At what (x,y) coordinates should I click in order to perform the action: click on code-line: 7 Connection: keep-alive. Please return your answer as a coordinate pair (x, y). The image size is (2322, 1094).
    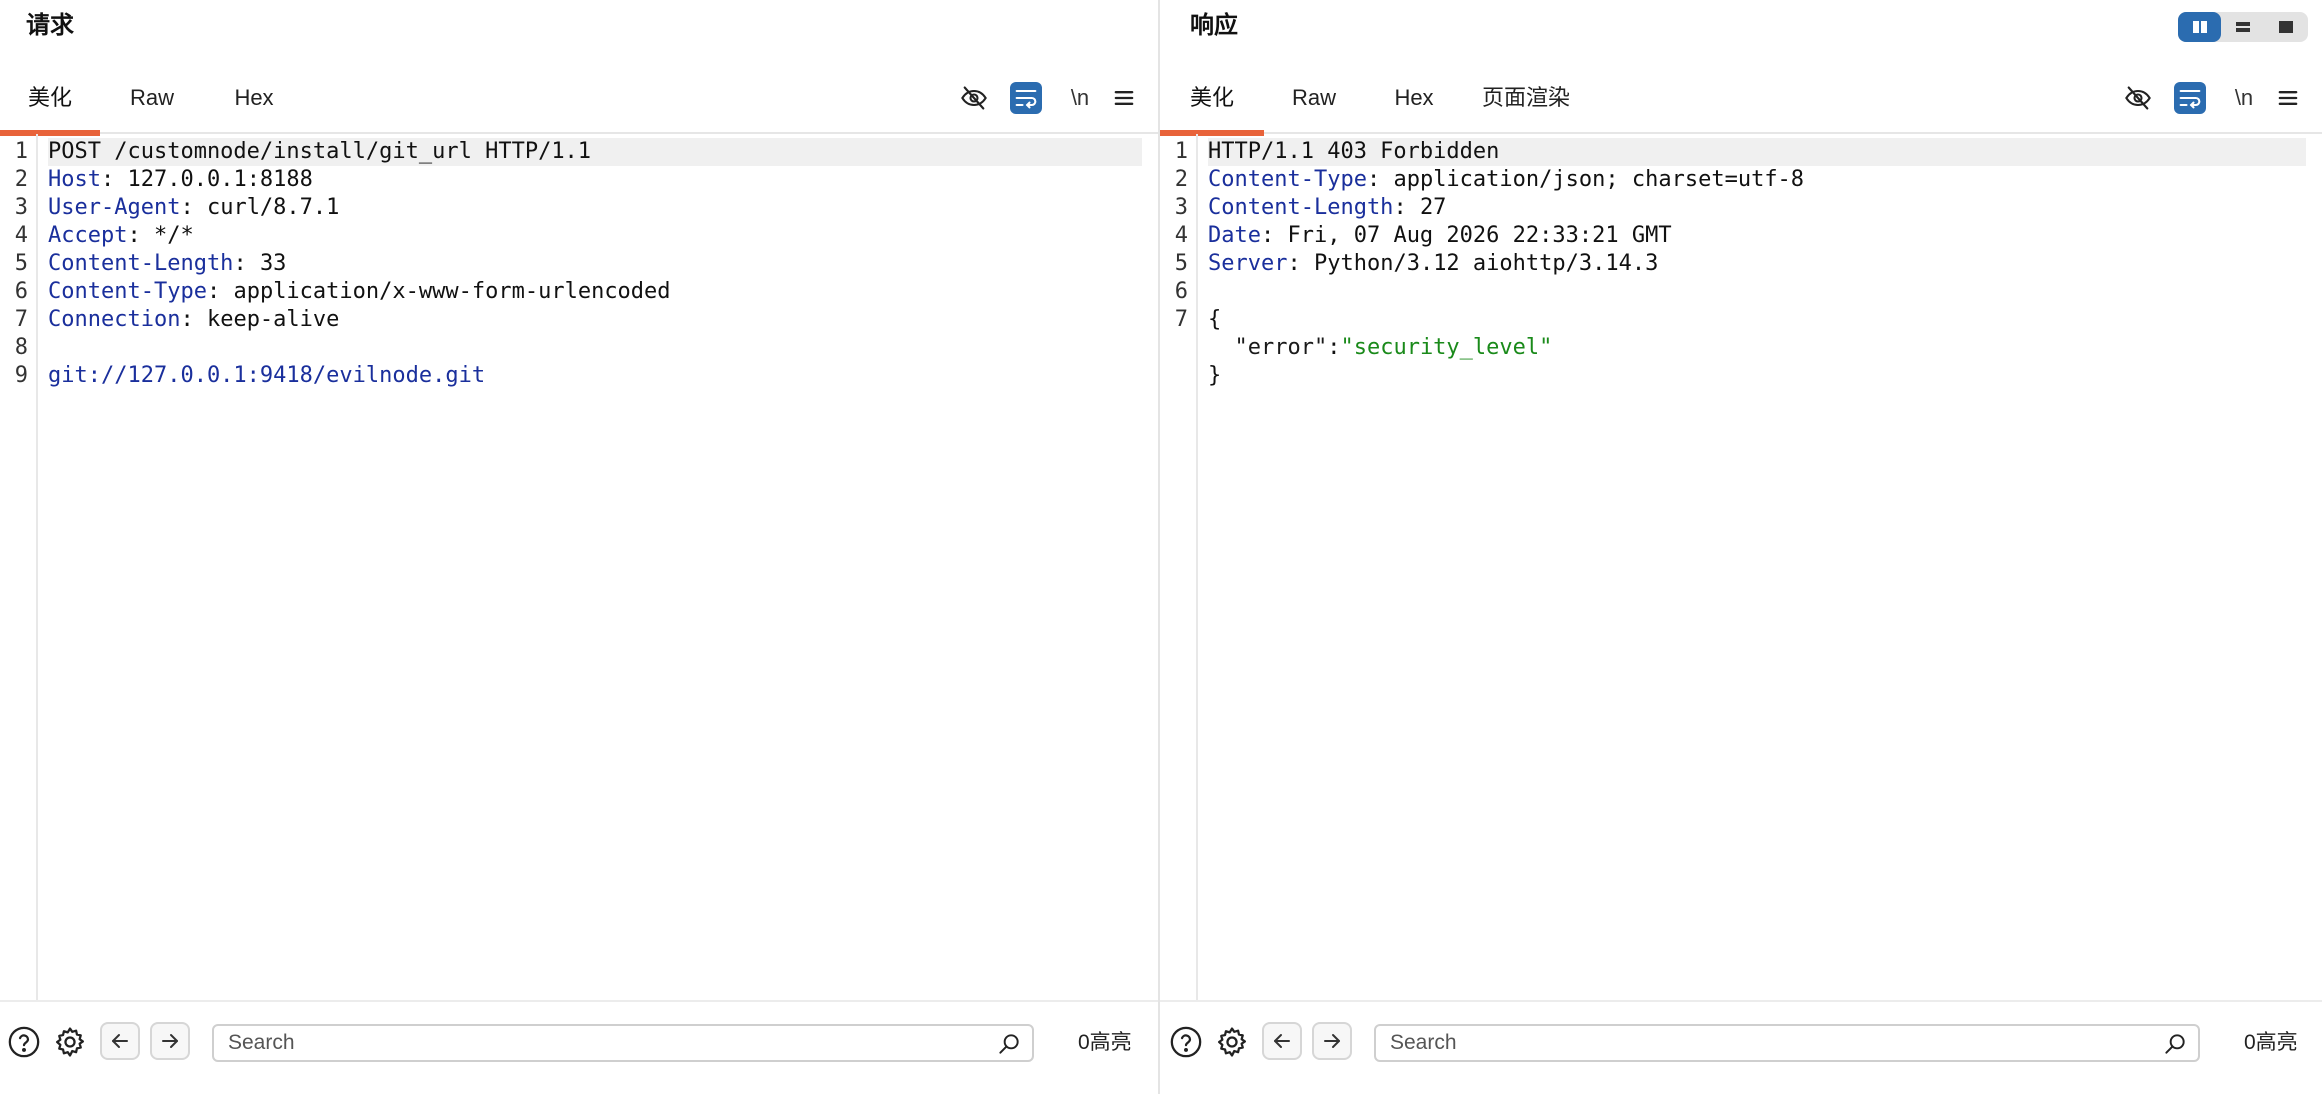
    Looking at the image, I should click on (579, 320).